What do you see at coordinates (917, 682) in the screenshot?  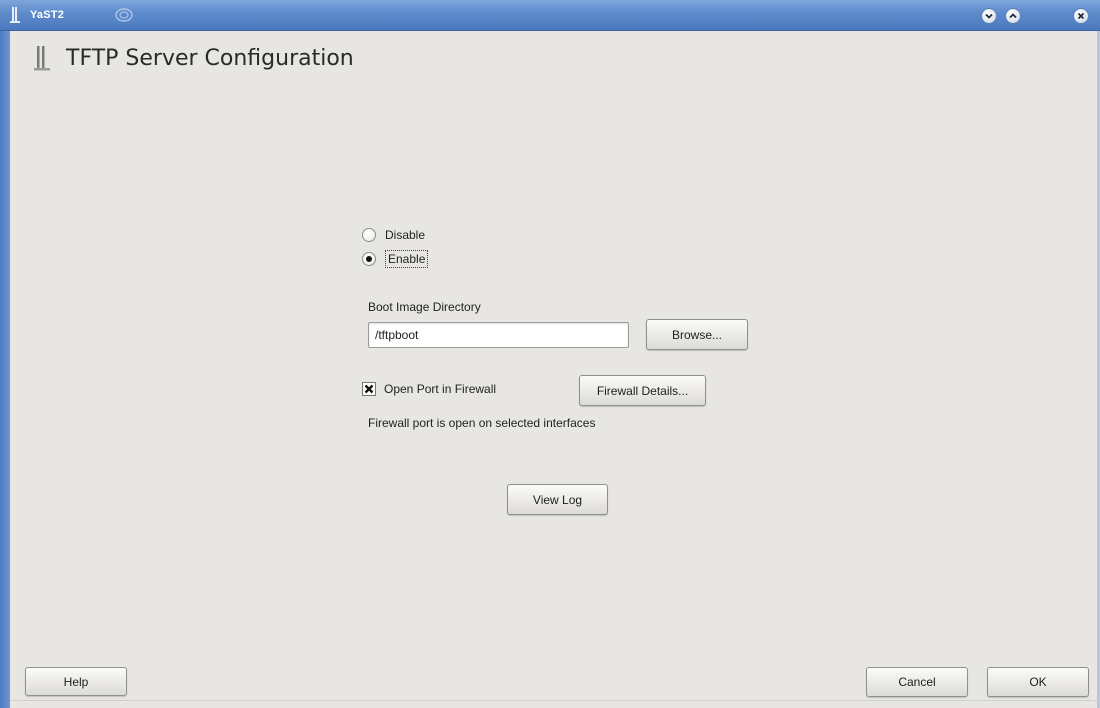 I see `cancel-button: Cancel` at bounding box center [917, 682].